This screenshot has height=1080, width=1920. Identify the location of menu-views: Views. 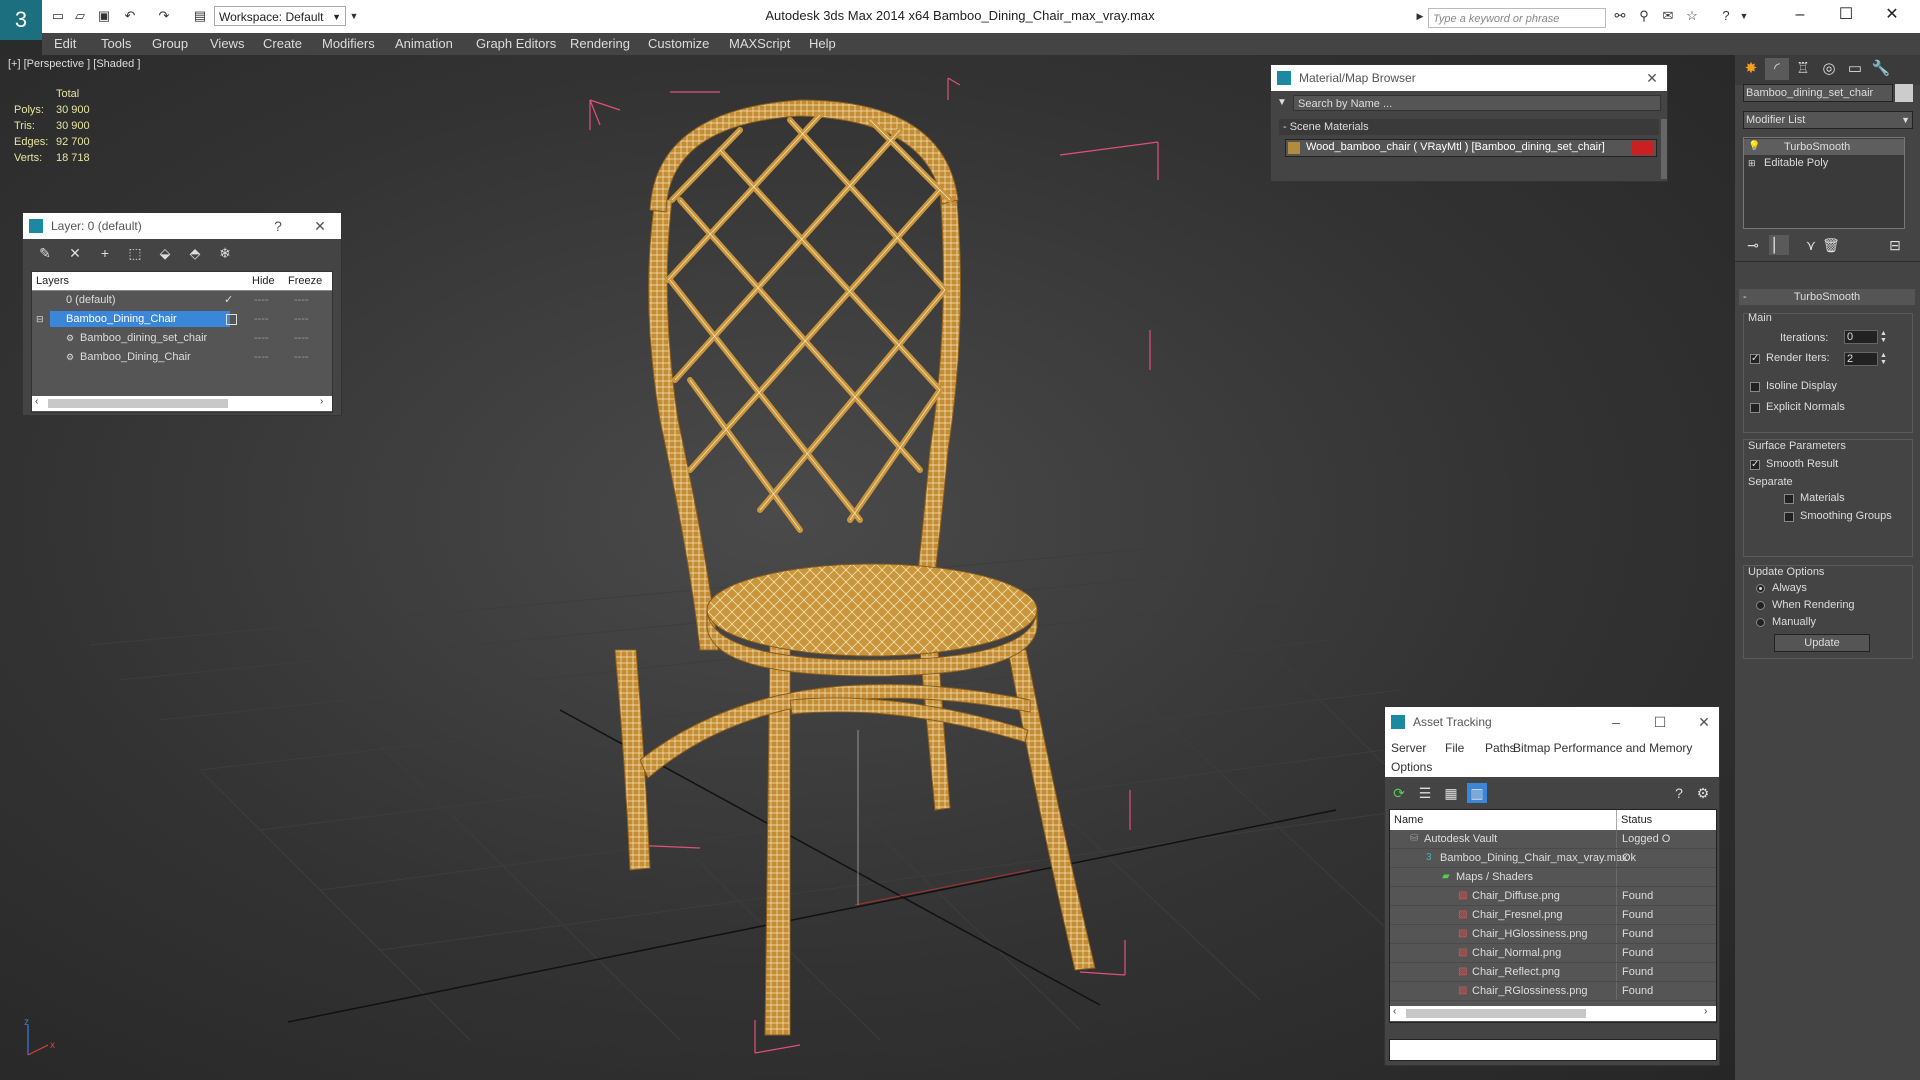
(227, 43).